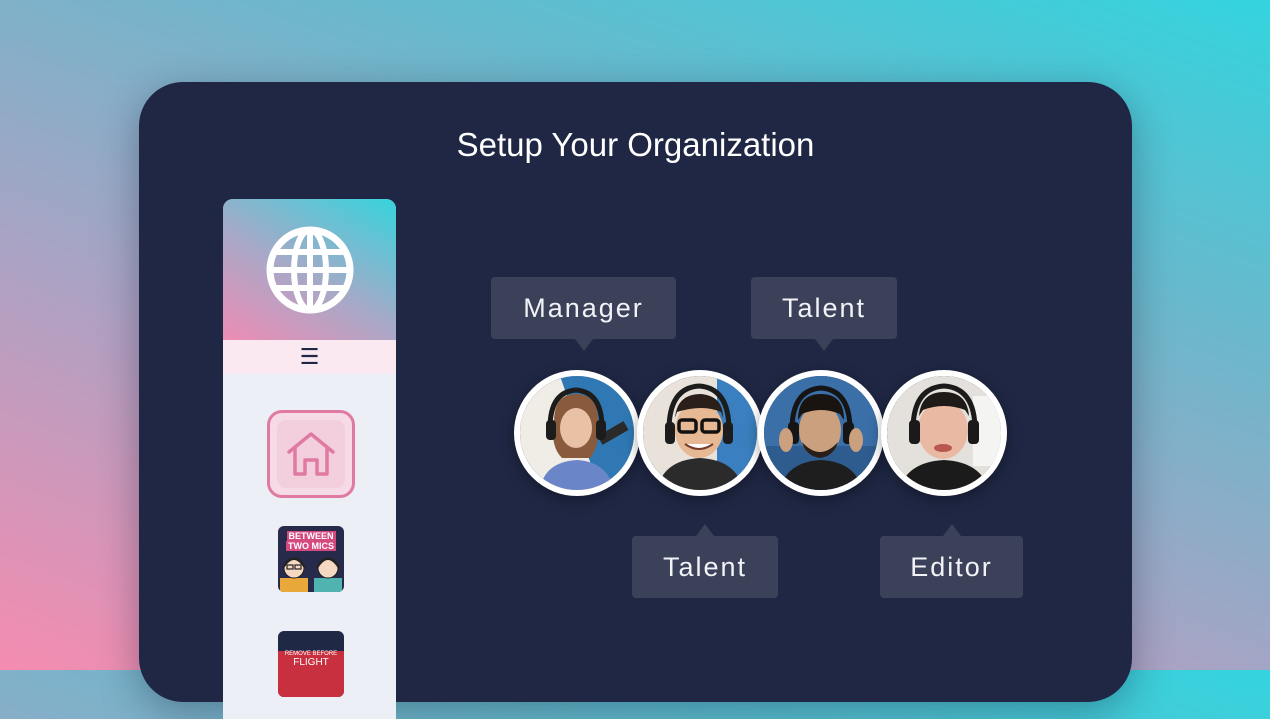 Image resolution: width=1270 pixels, height=719 pixels. What do you see at coordinates (635, 144) in the screenshot?
I see `page-title: Setup Your Organization` at bounding box center [635, 144].